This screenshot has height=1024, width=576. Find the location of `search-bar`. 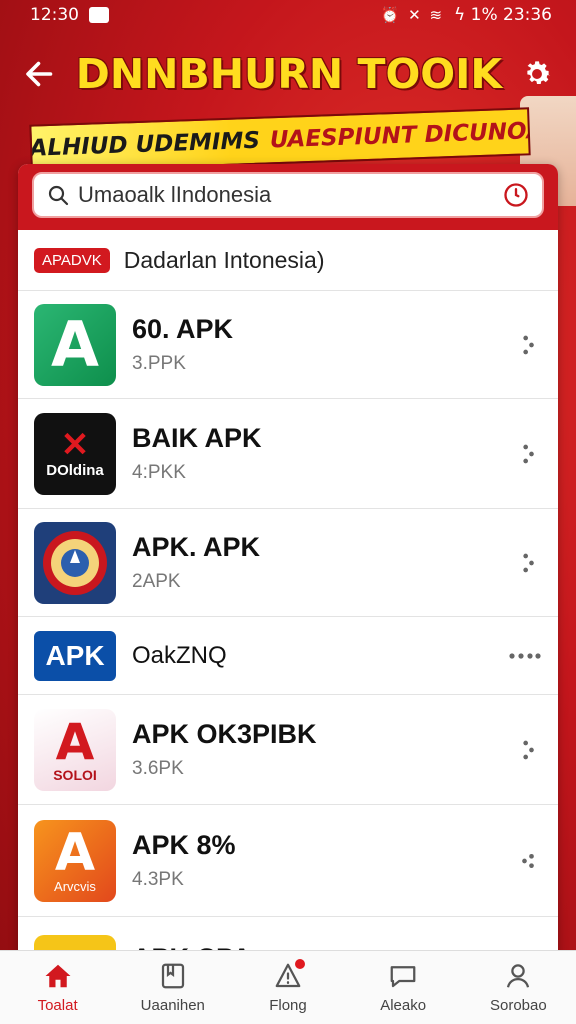

search-bar is located at coordinates (288, 195).